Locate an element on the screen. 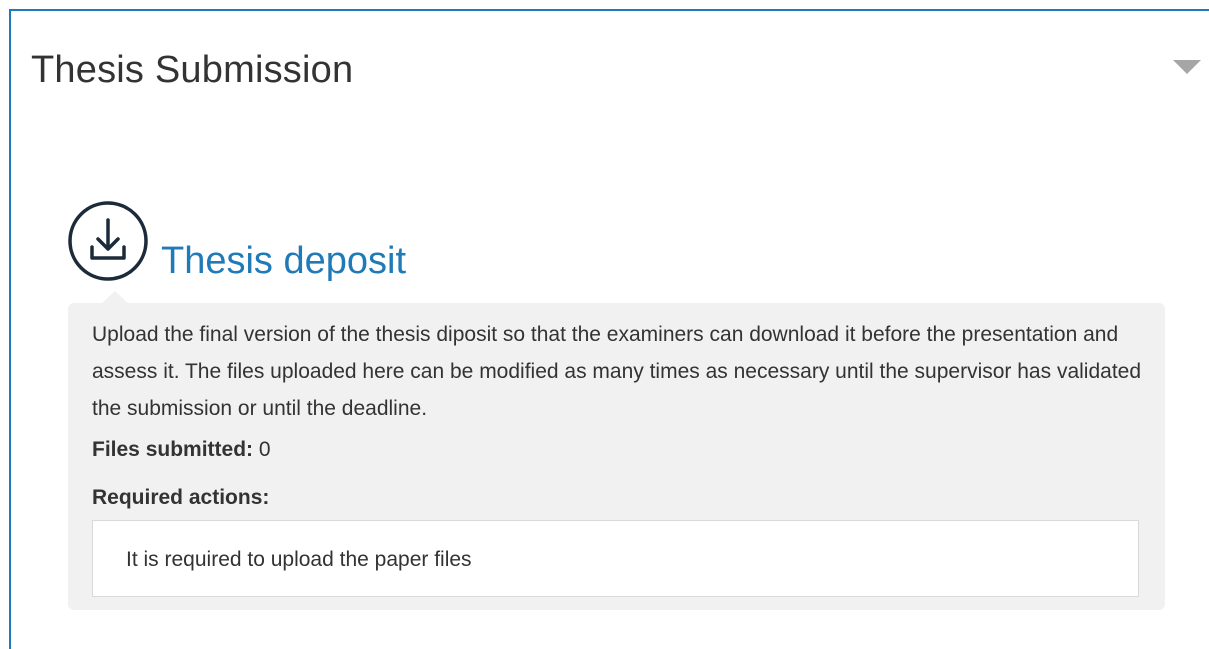  collapse-toggle-button is located at coordinates (1187, 67).